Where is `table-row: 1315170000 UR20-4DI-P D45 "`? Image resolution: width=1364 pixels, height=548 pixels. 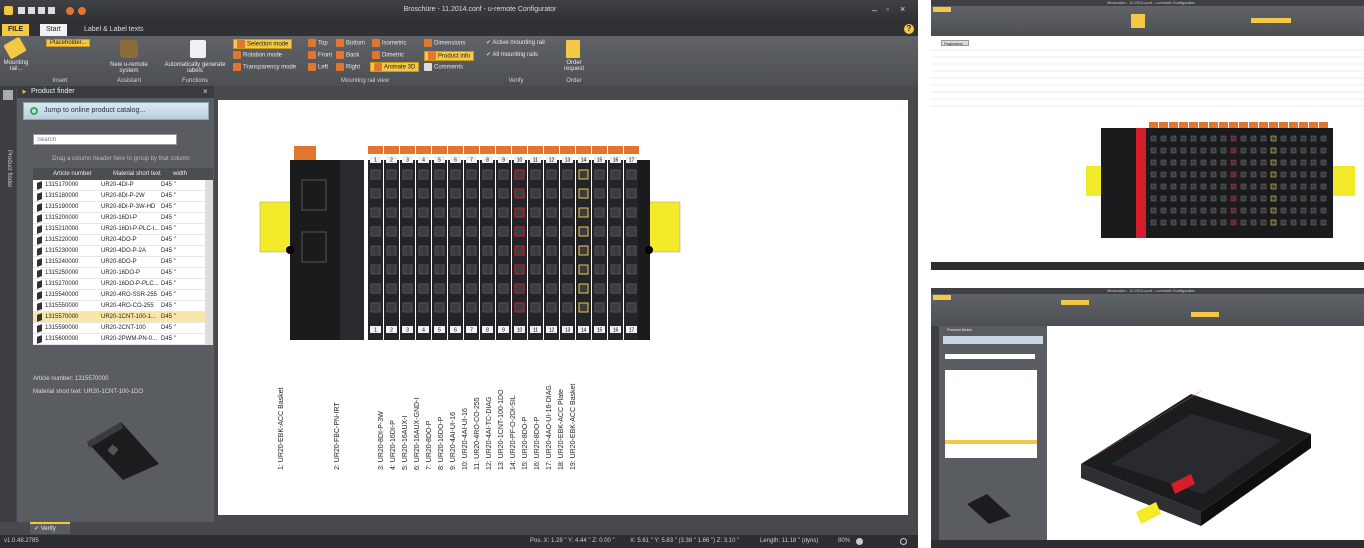
table-row: 1315170000 UR20-4DI-P D45 " is located at coordinates (123, 185).